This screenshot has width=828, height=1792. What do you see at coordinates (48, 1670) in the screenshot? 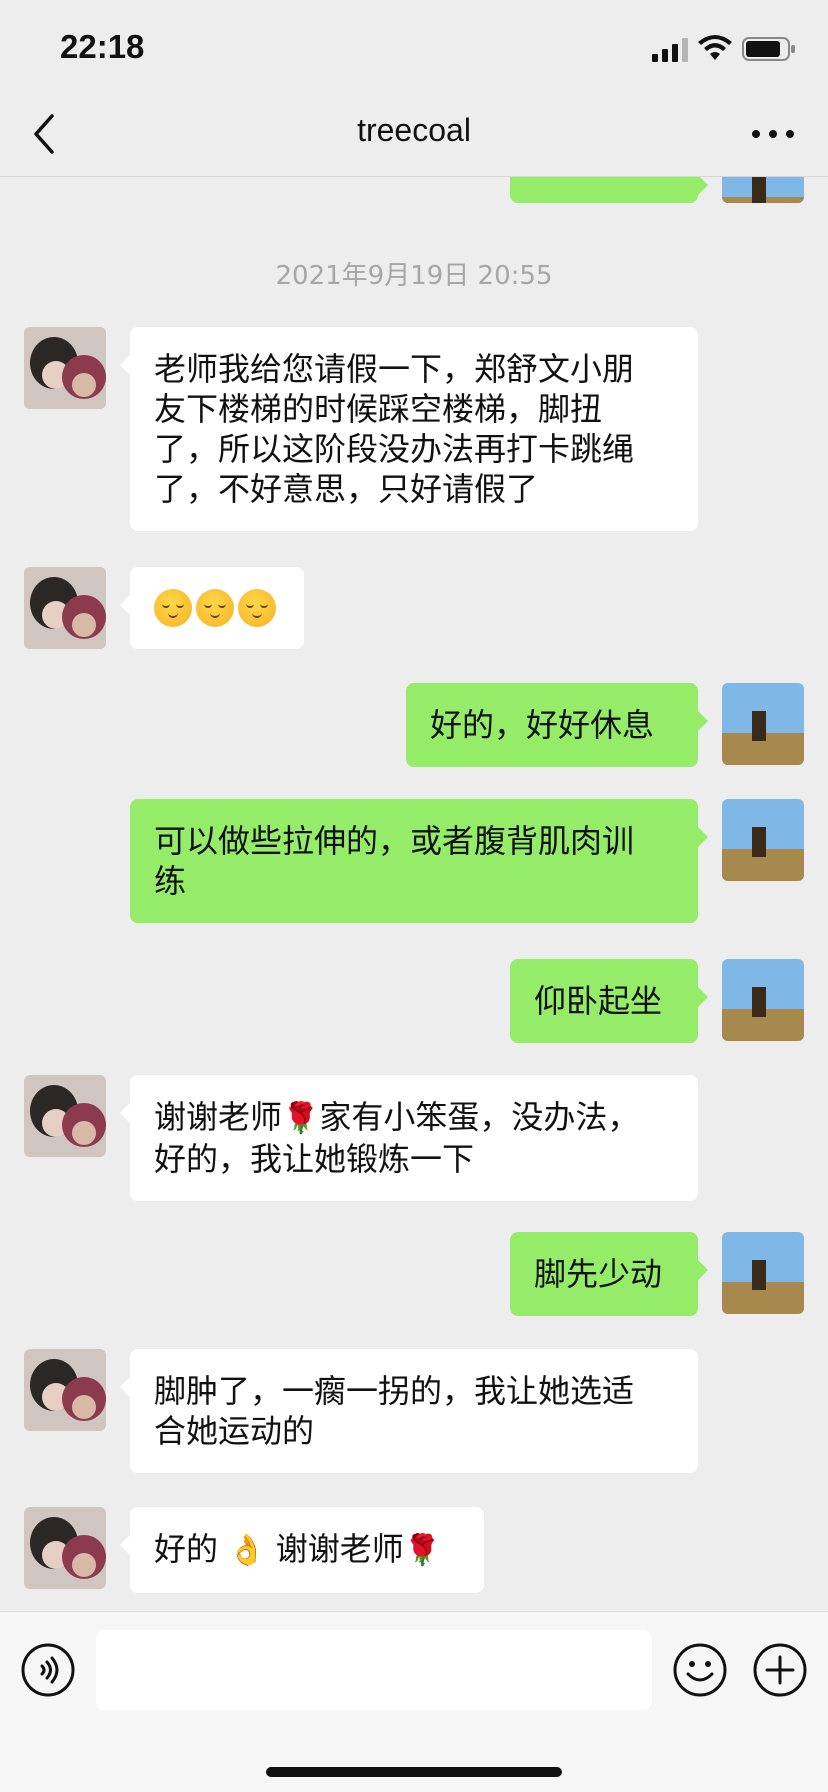
I see `voice-icon` at bounding box center [48, 1670].